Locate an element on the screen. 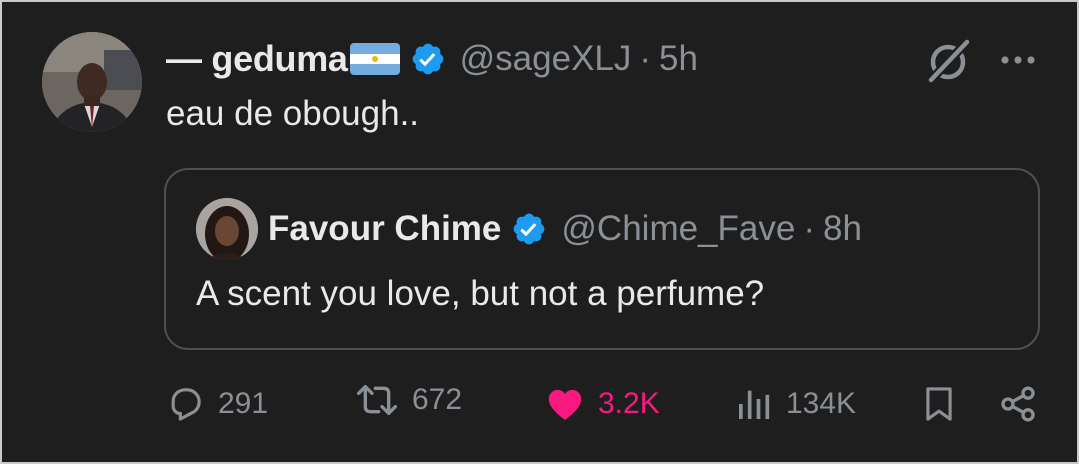 The image size is (1079, 464). post-header: — geduma @sageXLJ · 5h is located at coordinates (432, 59).